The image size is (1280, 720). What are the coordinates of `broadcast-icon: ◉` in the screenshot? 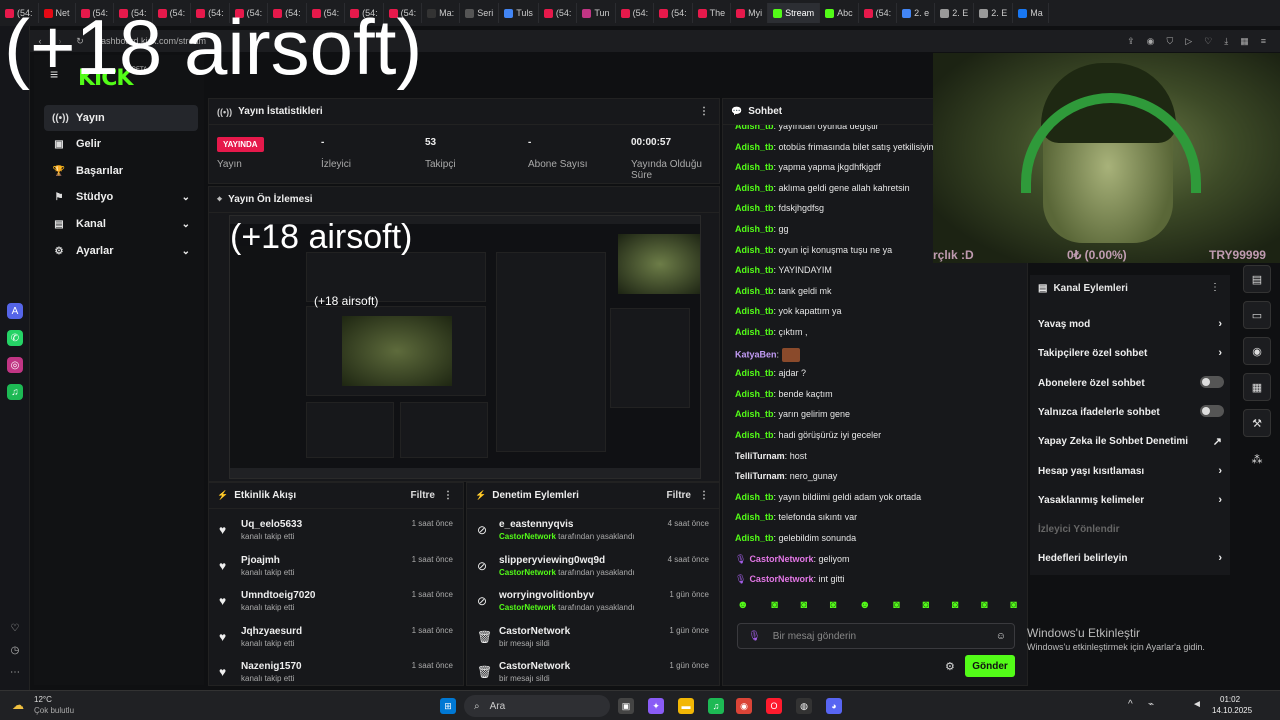 It's located at (1257, 351).